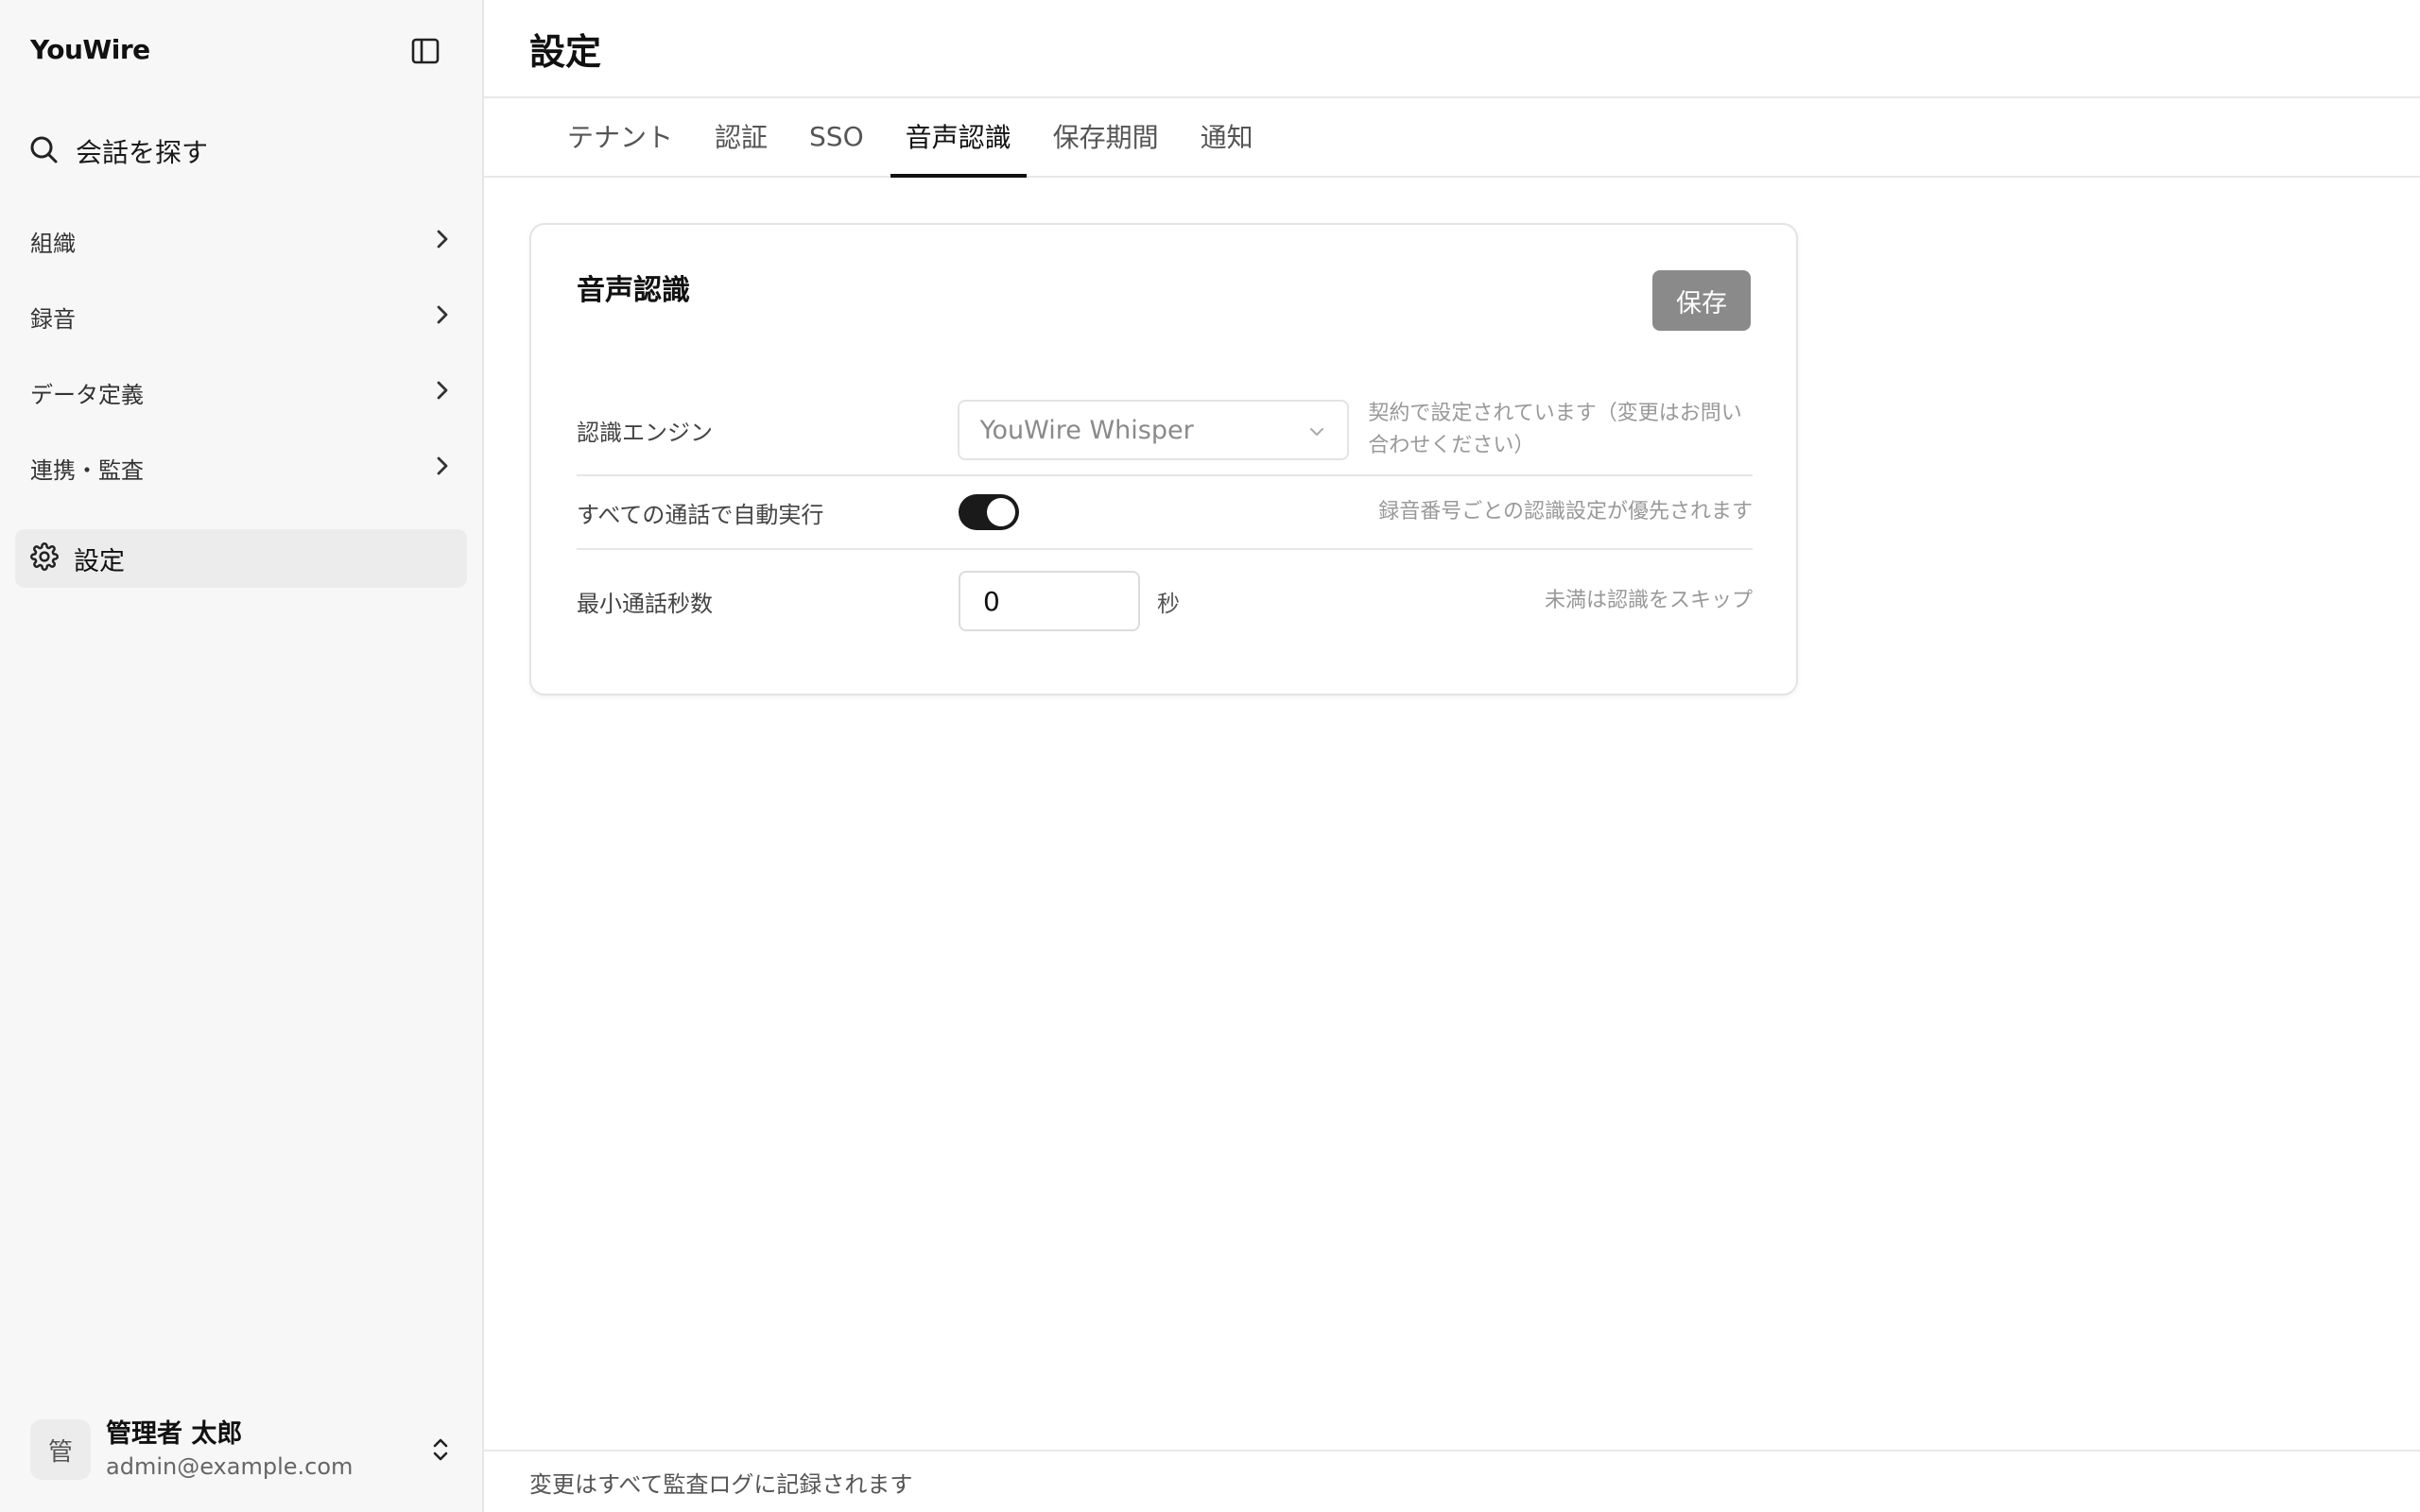 The image size is (2420, 1512). Describe the element at coordinates (1106, 136) in the screenshot. I see `tab-retention-period: 保存期間` at that location.